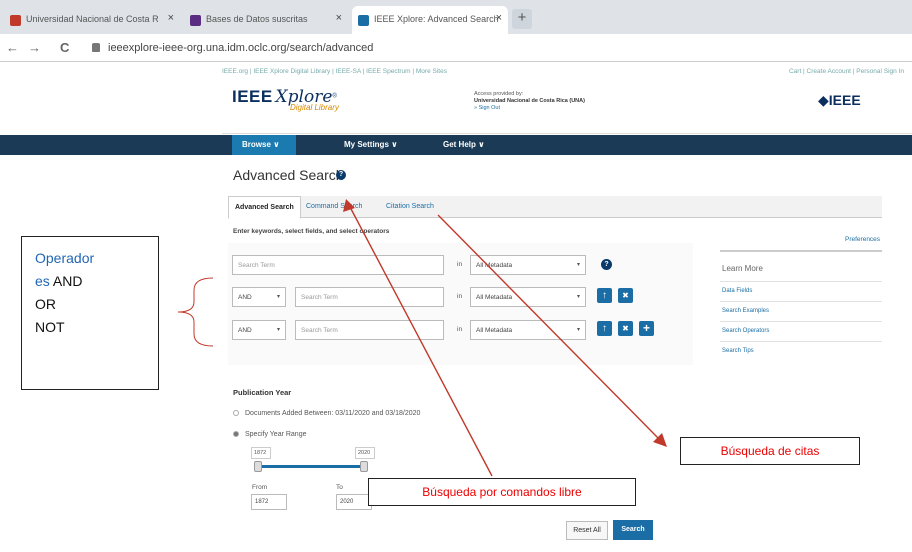 The image size is (912, 552). Describe the element at coordinates (341, 175) in the screenshot. I see `help-icon: ?` at that location.